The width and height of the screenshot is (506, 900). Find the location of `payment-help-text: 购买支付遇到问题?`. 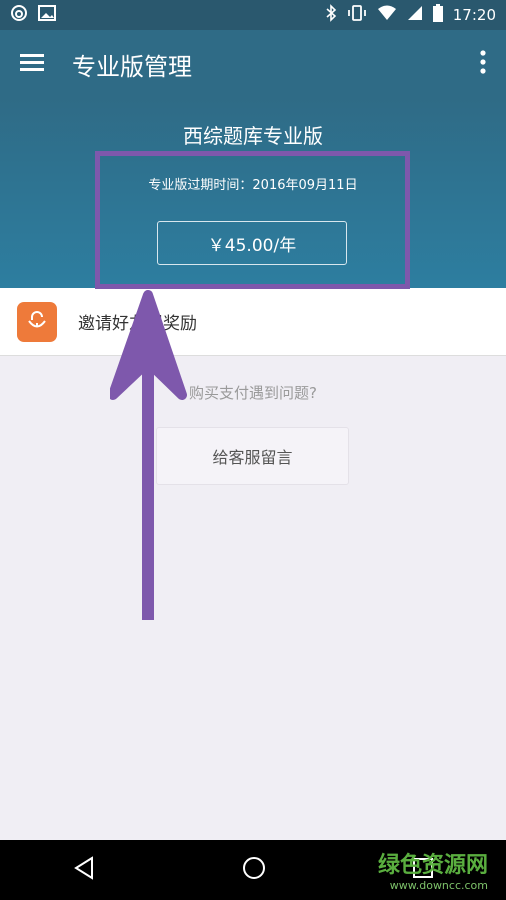

payment-help-text: 购买支付遇到问题? is located at coordinates (253, 393).